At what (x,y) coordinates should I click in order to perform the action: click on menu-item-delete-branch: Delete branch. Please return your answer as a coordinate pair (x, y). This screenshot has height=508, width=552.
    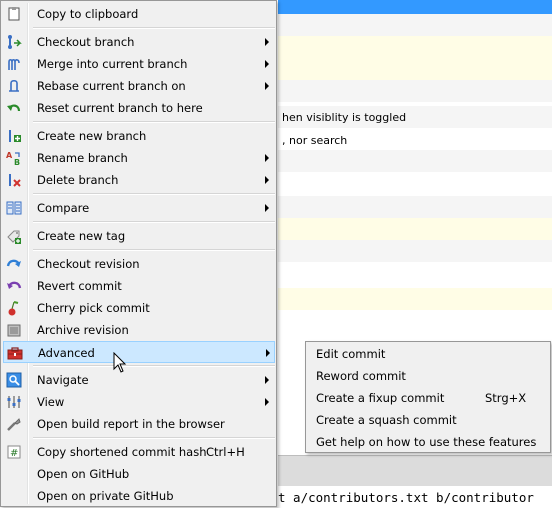
    Looking at the image, I should click on (139, 180).